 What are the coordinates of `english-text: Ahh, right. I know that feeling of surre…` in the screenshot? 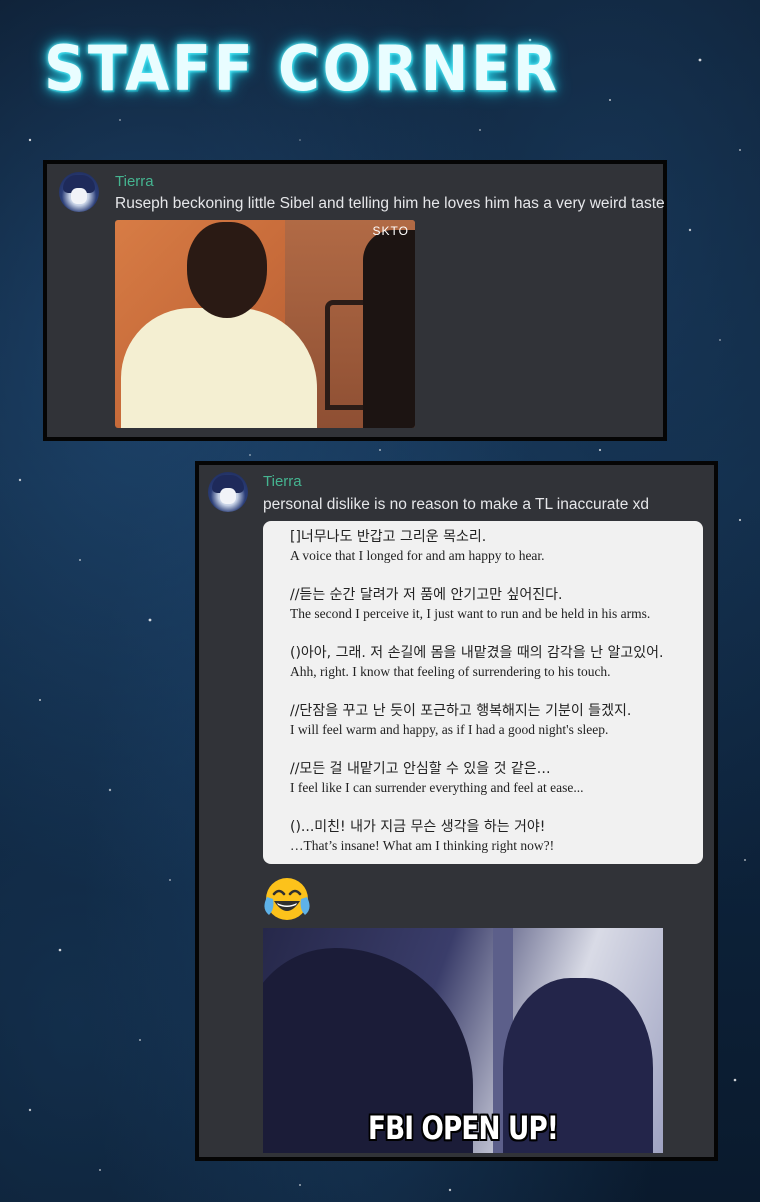 It's located at (450, 671).